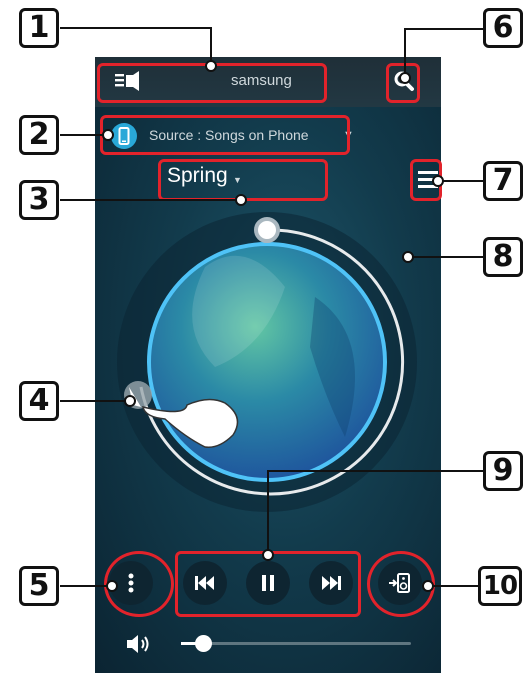  I want to click on hand-gesture-icon, so click(184, 417).